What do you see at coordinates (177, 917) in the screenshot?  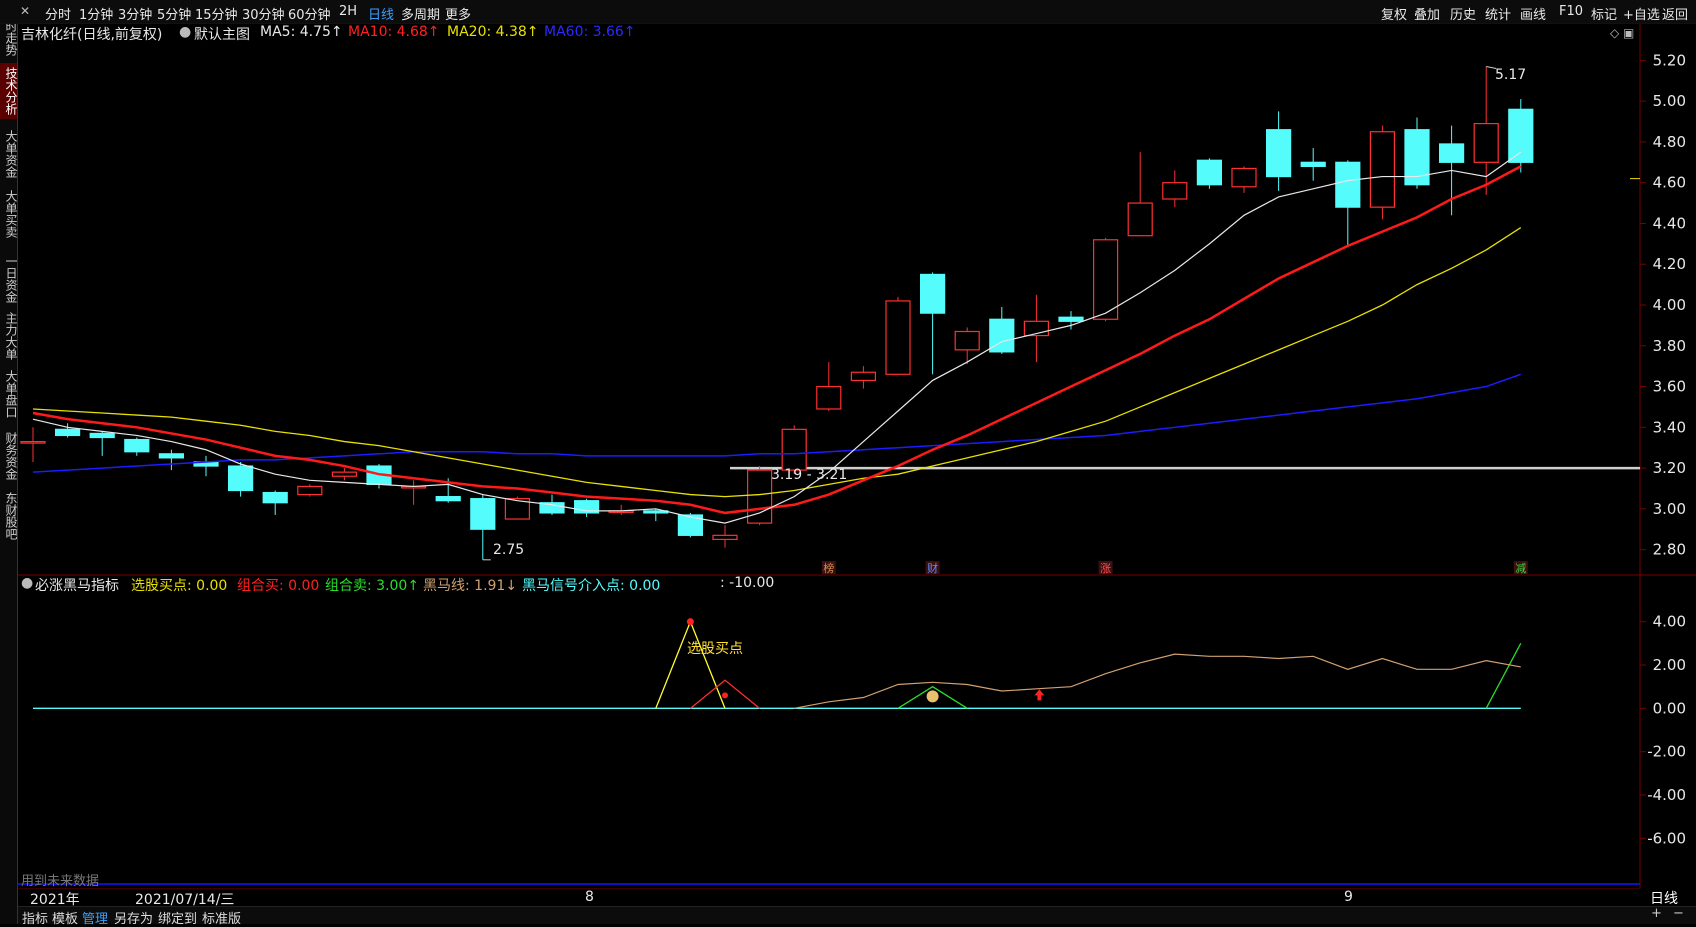 I see `bottom-tab: 绑定到` at bounding box center [177, 917].